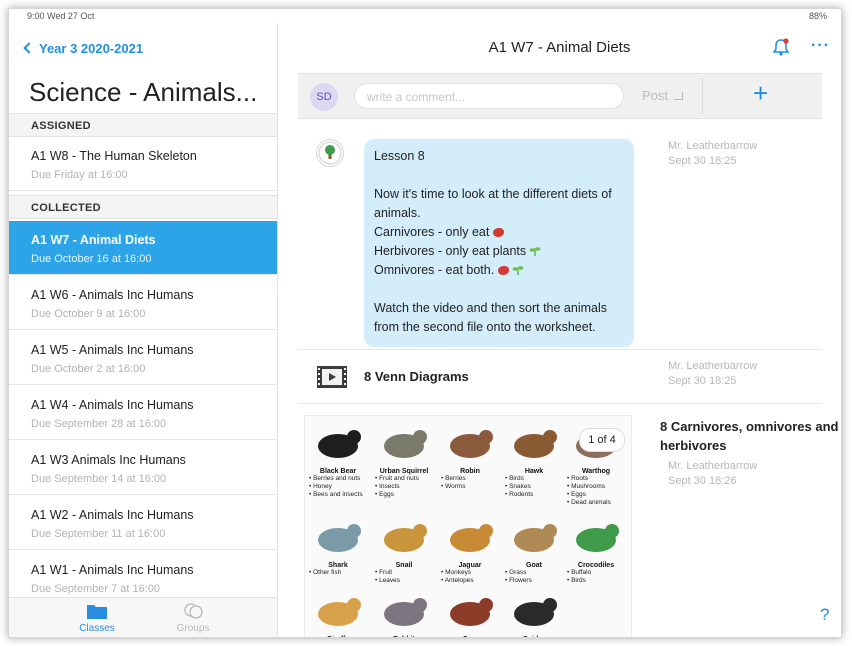 This screenshot has height=646, width=852. I want to click on chevron-left-icon, so click(29, 48).